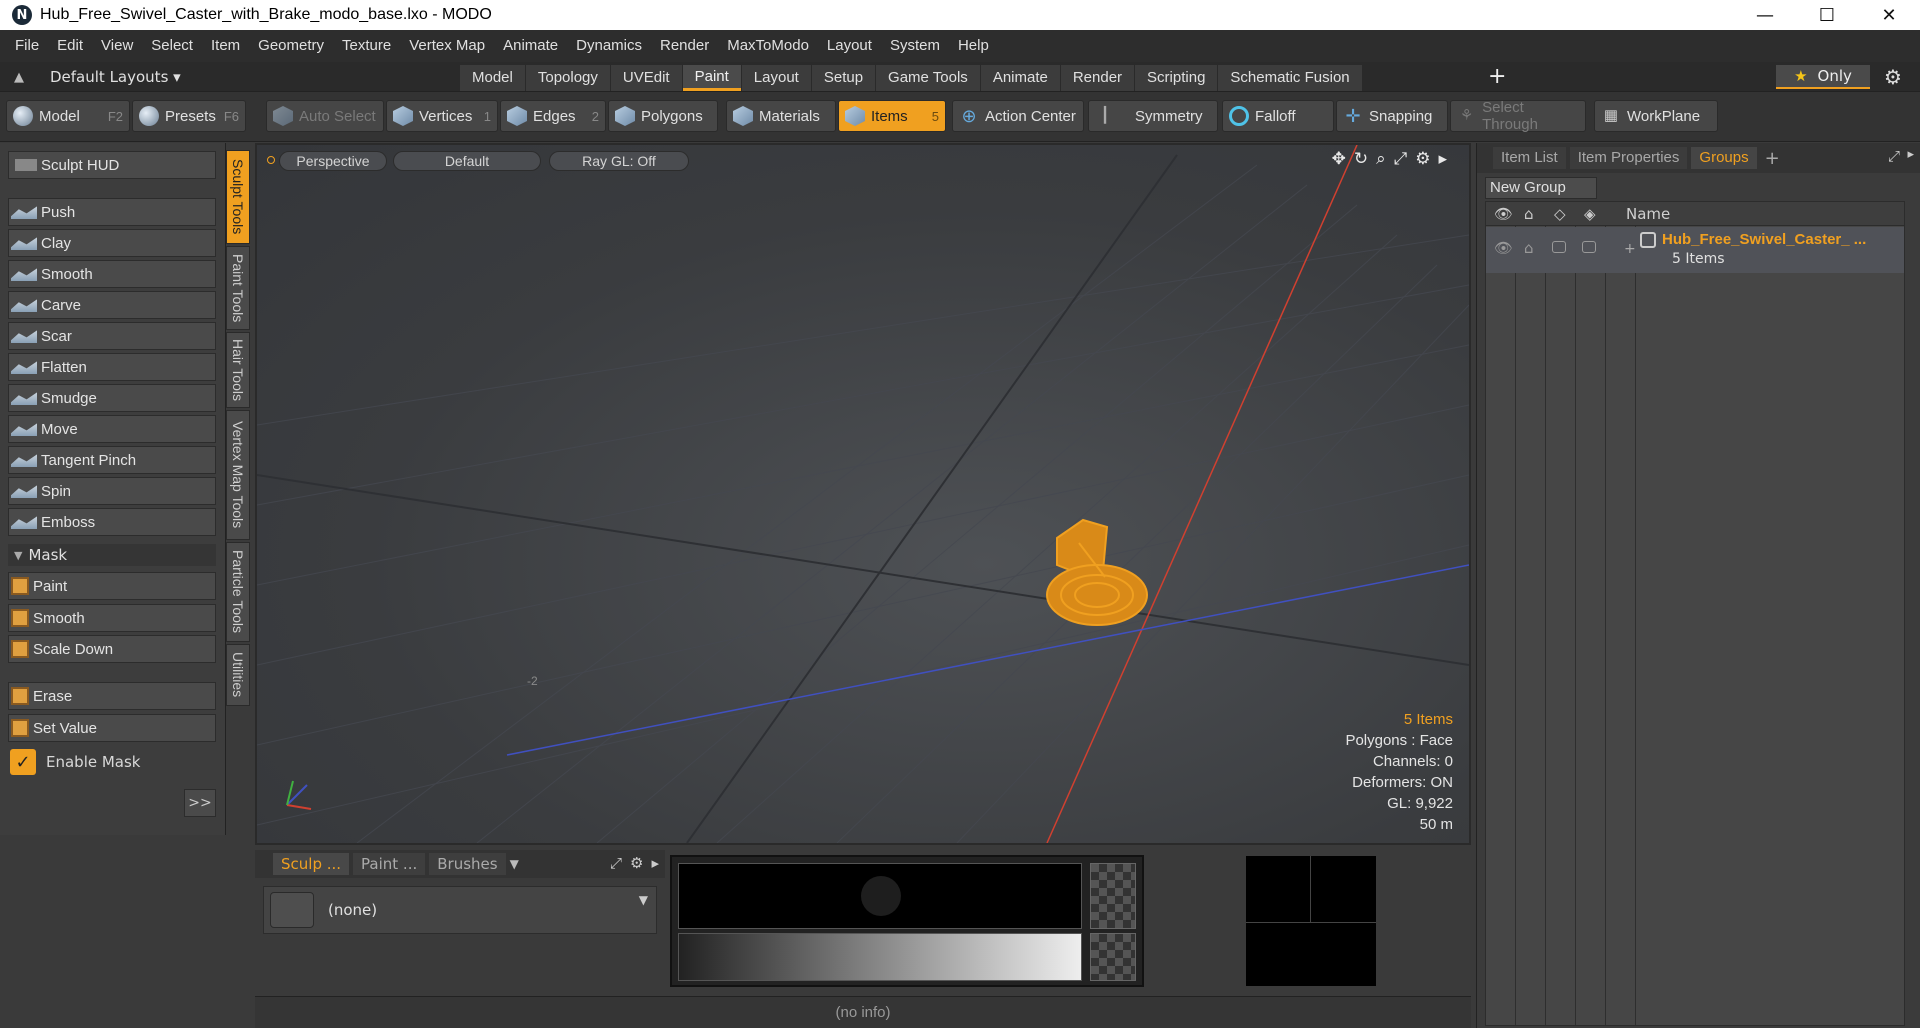 This screenshot has width=1920, height=1028. I want to click on snapping-button: ✛ Snapping, so click(1392, 116).